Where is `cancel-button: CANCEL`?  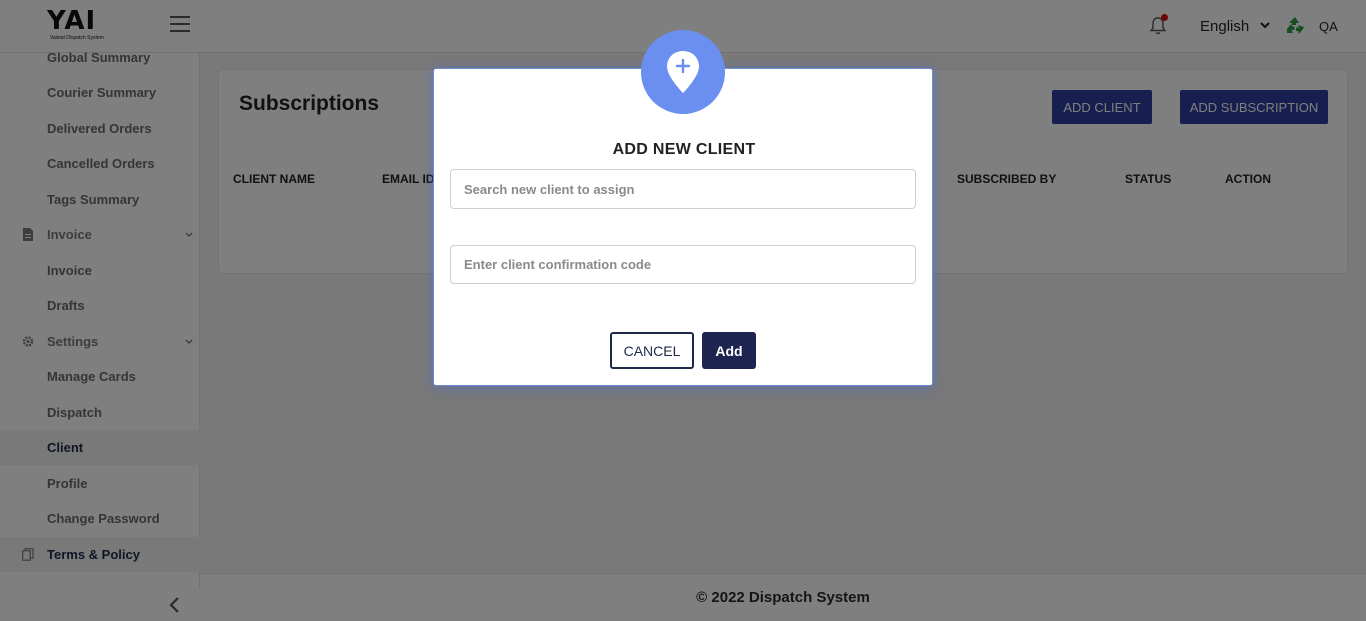 cancel-button: CANCEL is located at coordinates (652, 350).